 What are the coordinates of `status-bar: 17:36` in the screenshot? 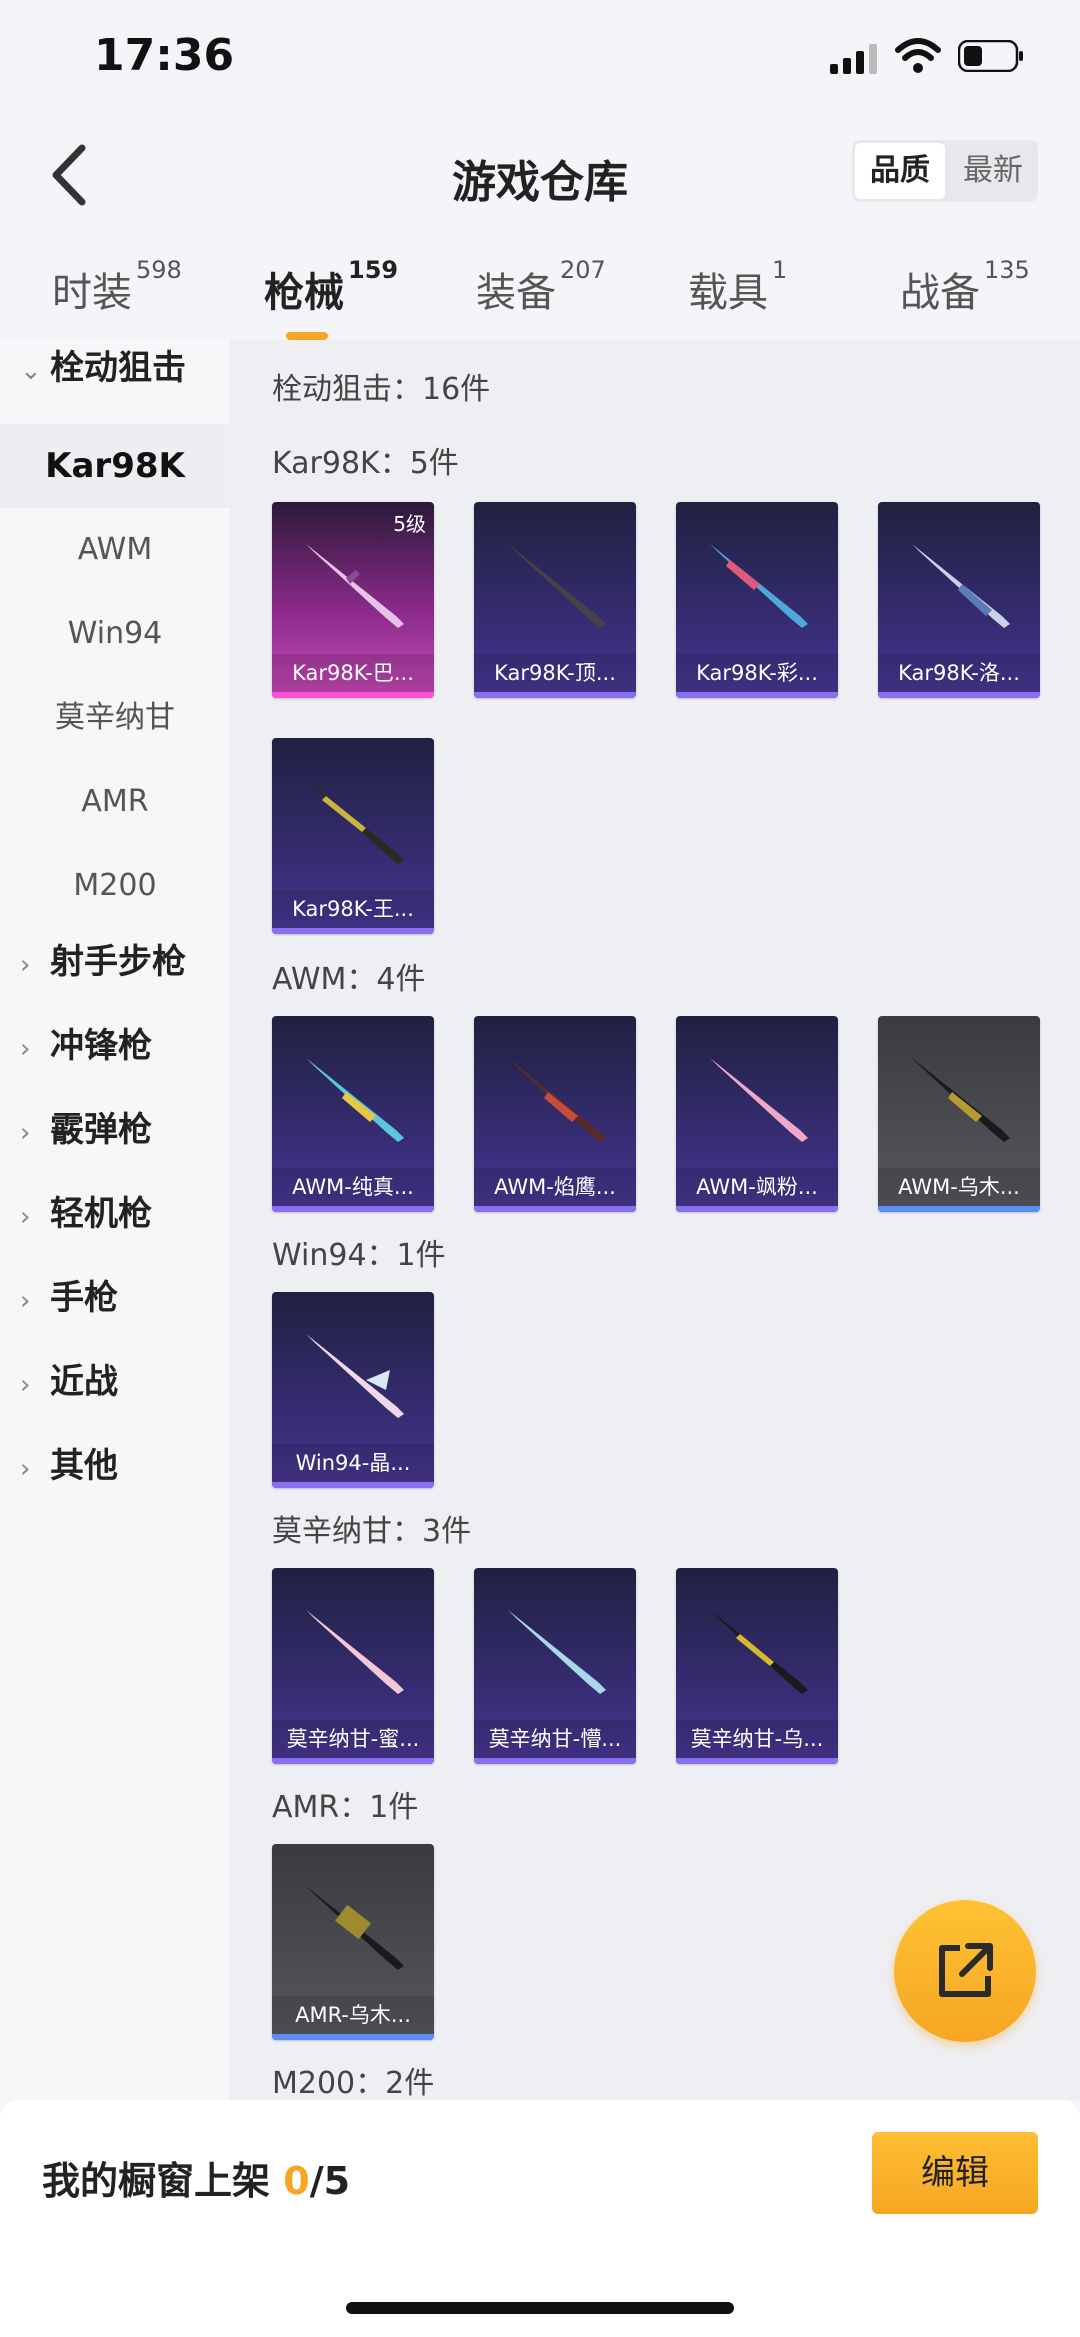 It's located at (540, 60).